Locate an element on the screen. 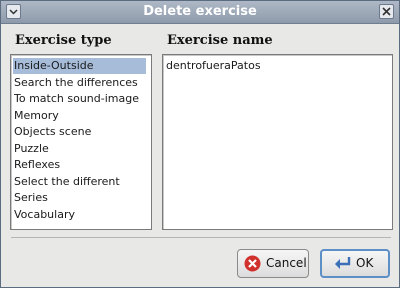 This screenshot has height=288, width=400. list-item: Puzzle is located at coordinates (31, 149).